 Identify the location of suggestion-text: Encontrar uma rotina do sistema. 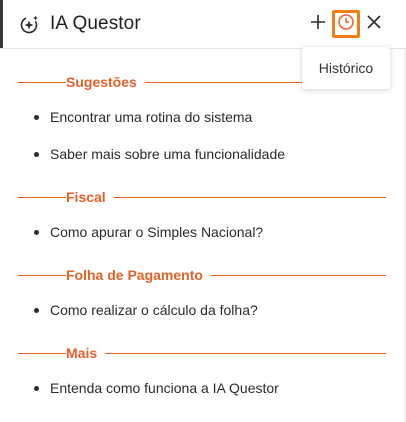
(151, 117).